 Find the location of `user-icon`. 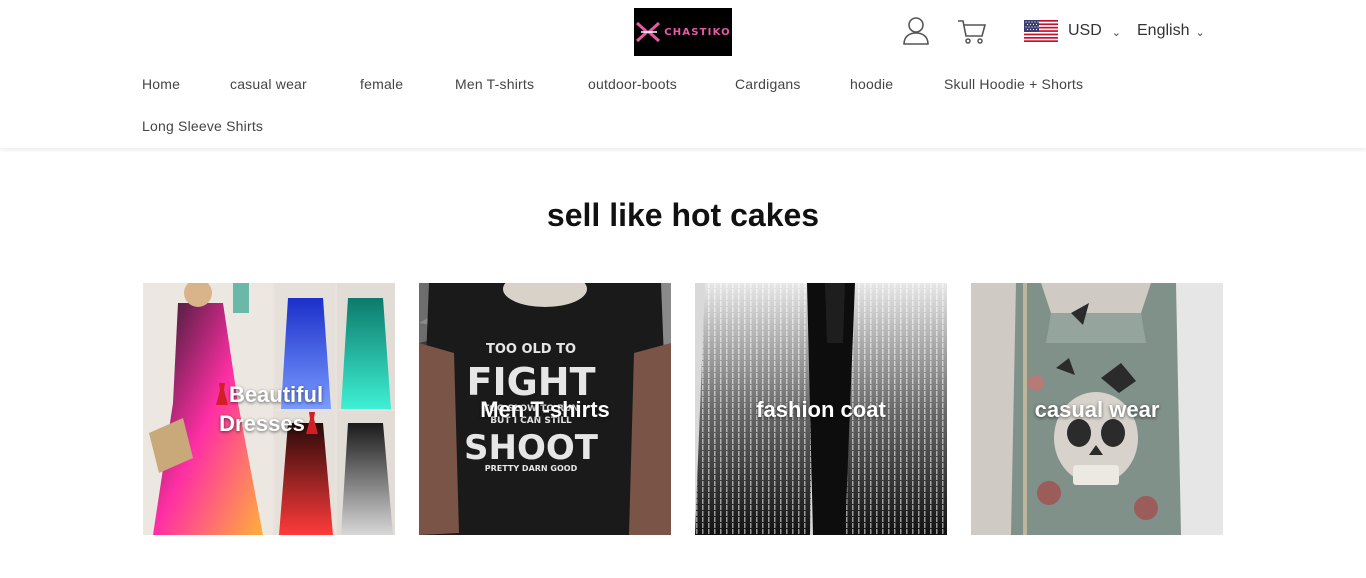

user-icon is located at coordinates (916, 31).